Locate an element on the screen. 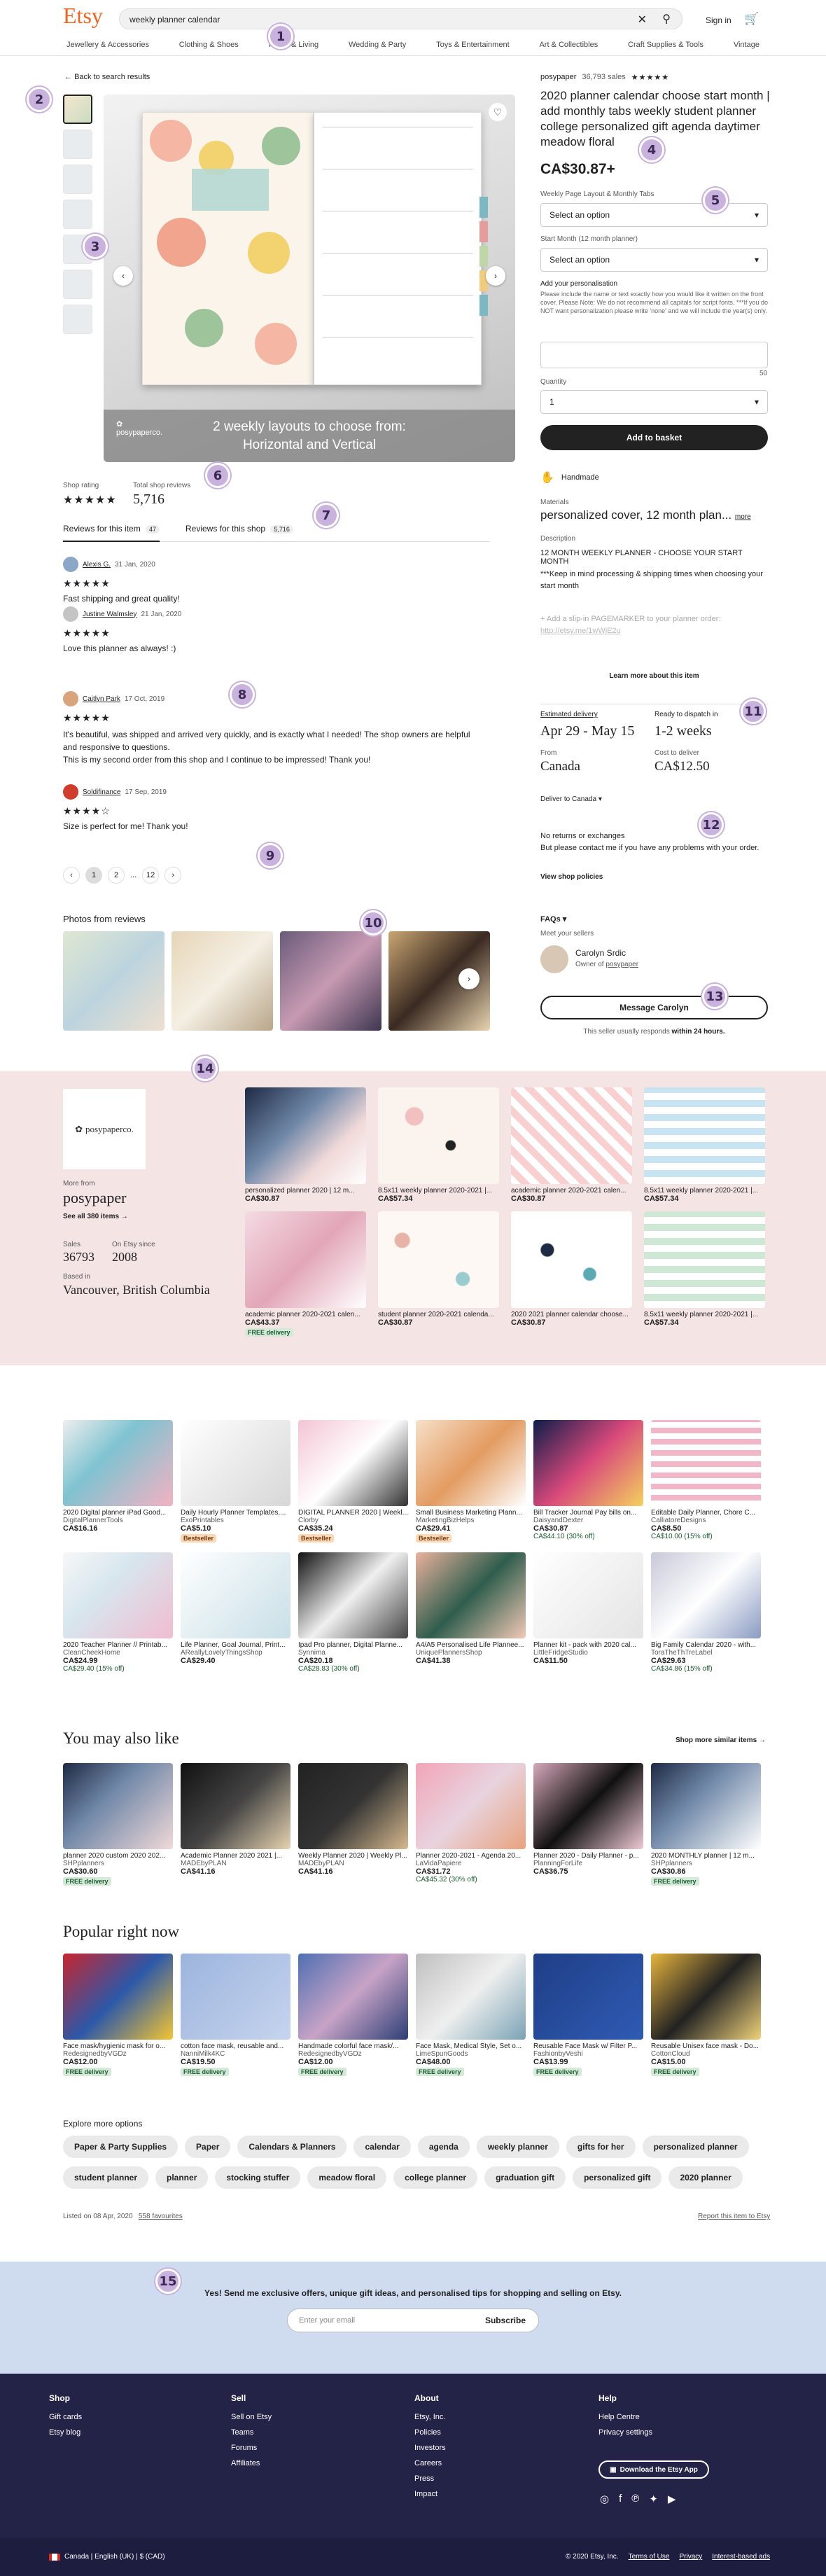 The width and height of the screenshot is (826, 2576). layout-select: Select an option ▾ is located at coordinates (654, 215).